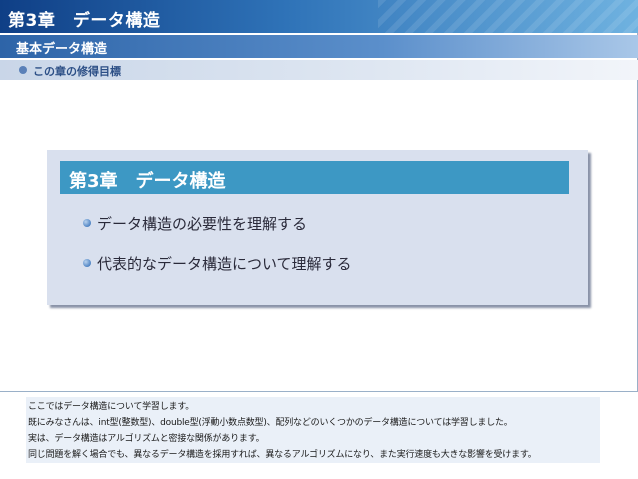 This screenshot has height=479, width=638. Describe the element at coordinates (319, 16) in the screenshot. I see `chapter-header-bar: 第3章 データ構造` at that location.